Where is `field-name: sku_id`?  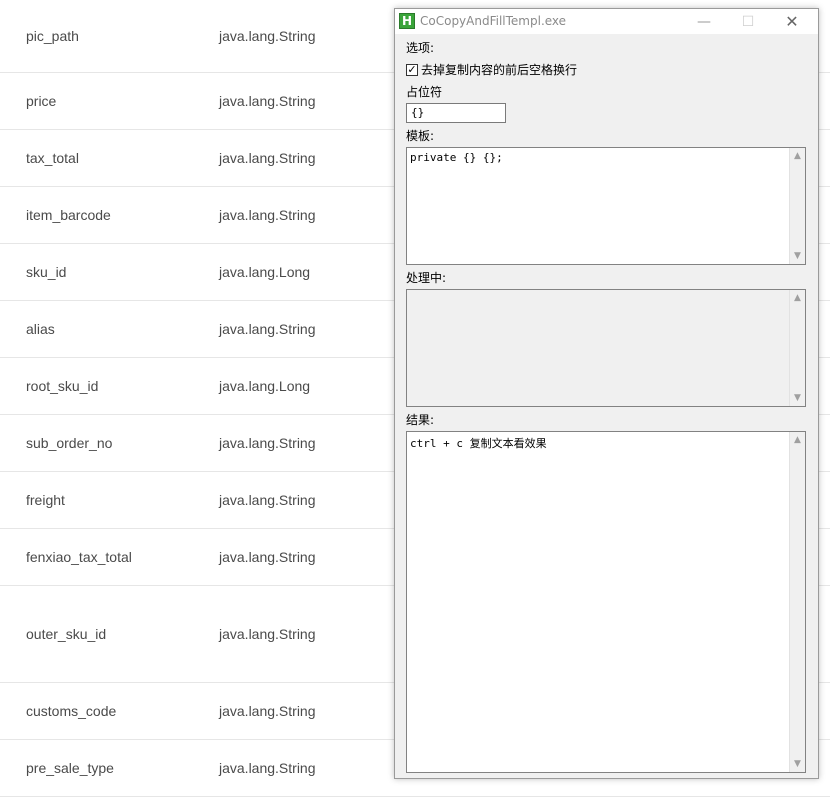 field-name: sku_id is located at coordinates (46, 272).